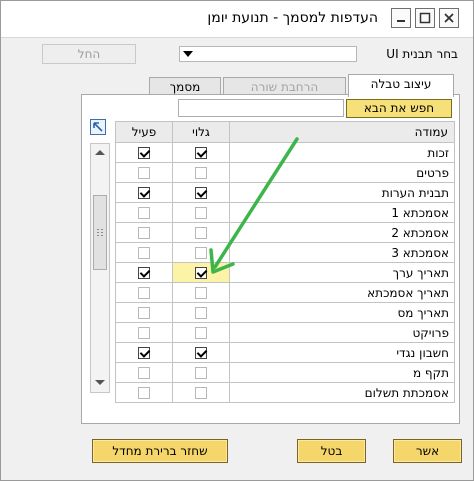 This screenshot has height=481, width=474. What do you see at coordinates (342, 392) in the screenshot?
I see `column-name: אסמכתת תשלום` at bounding box center [342, 392].